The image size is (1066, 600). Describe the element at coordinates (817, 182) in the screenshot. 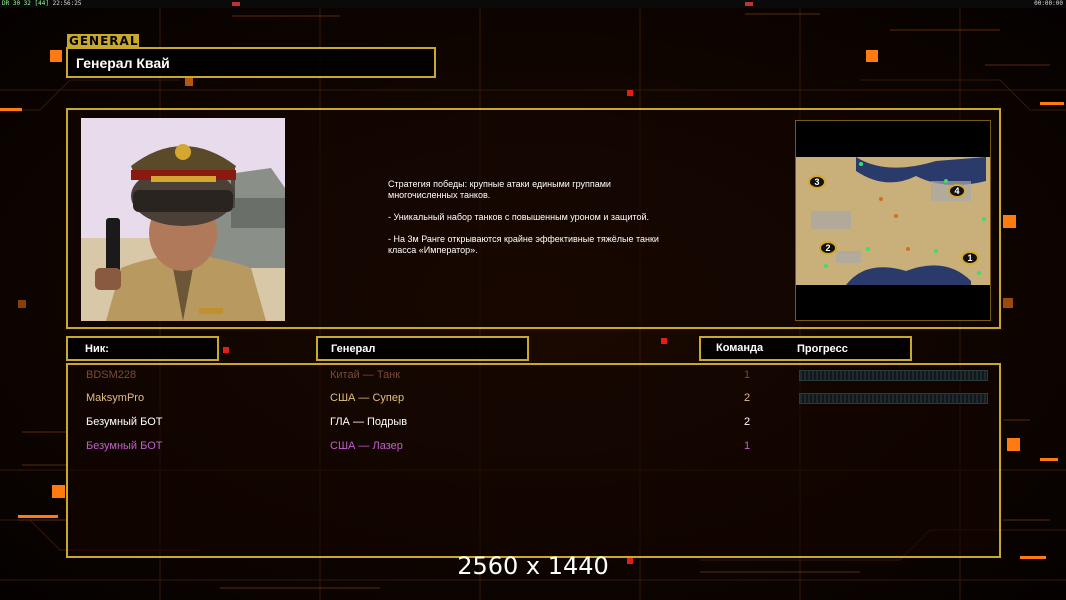

I see `start-position-3: 3` at that location.